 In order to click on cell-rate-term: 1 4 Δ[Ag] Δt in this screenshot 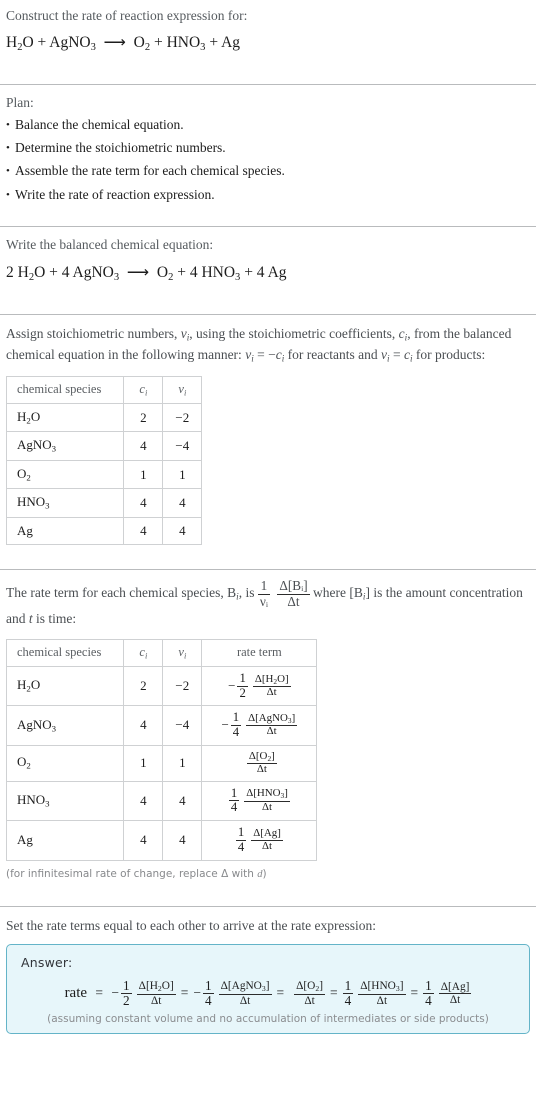, I will do `click(259, 840)`.